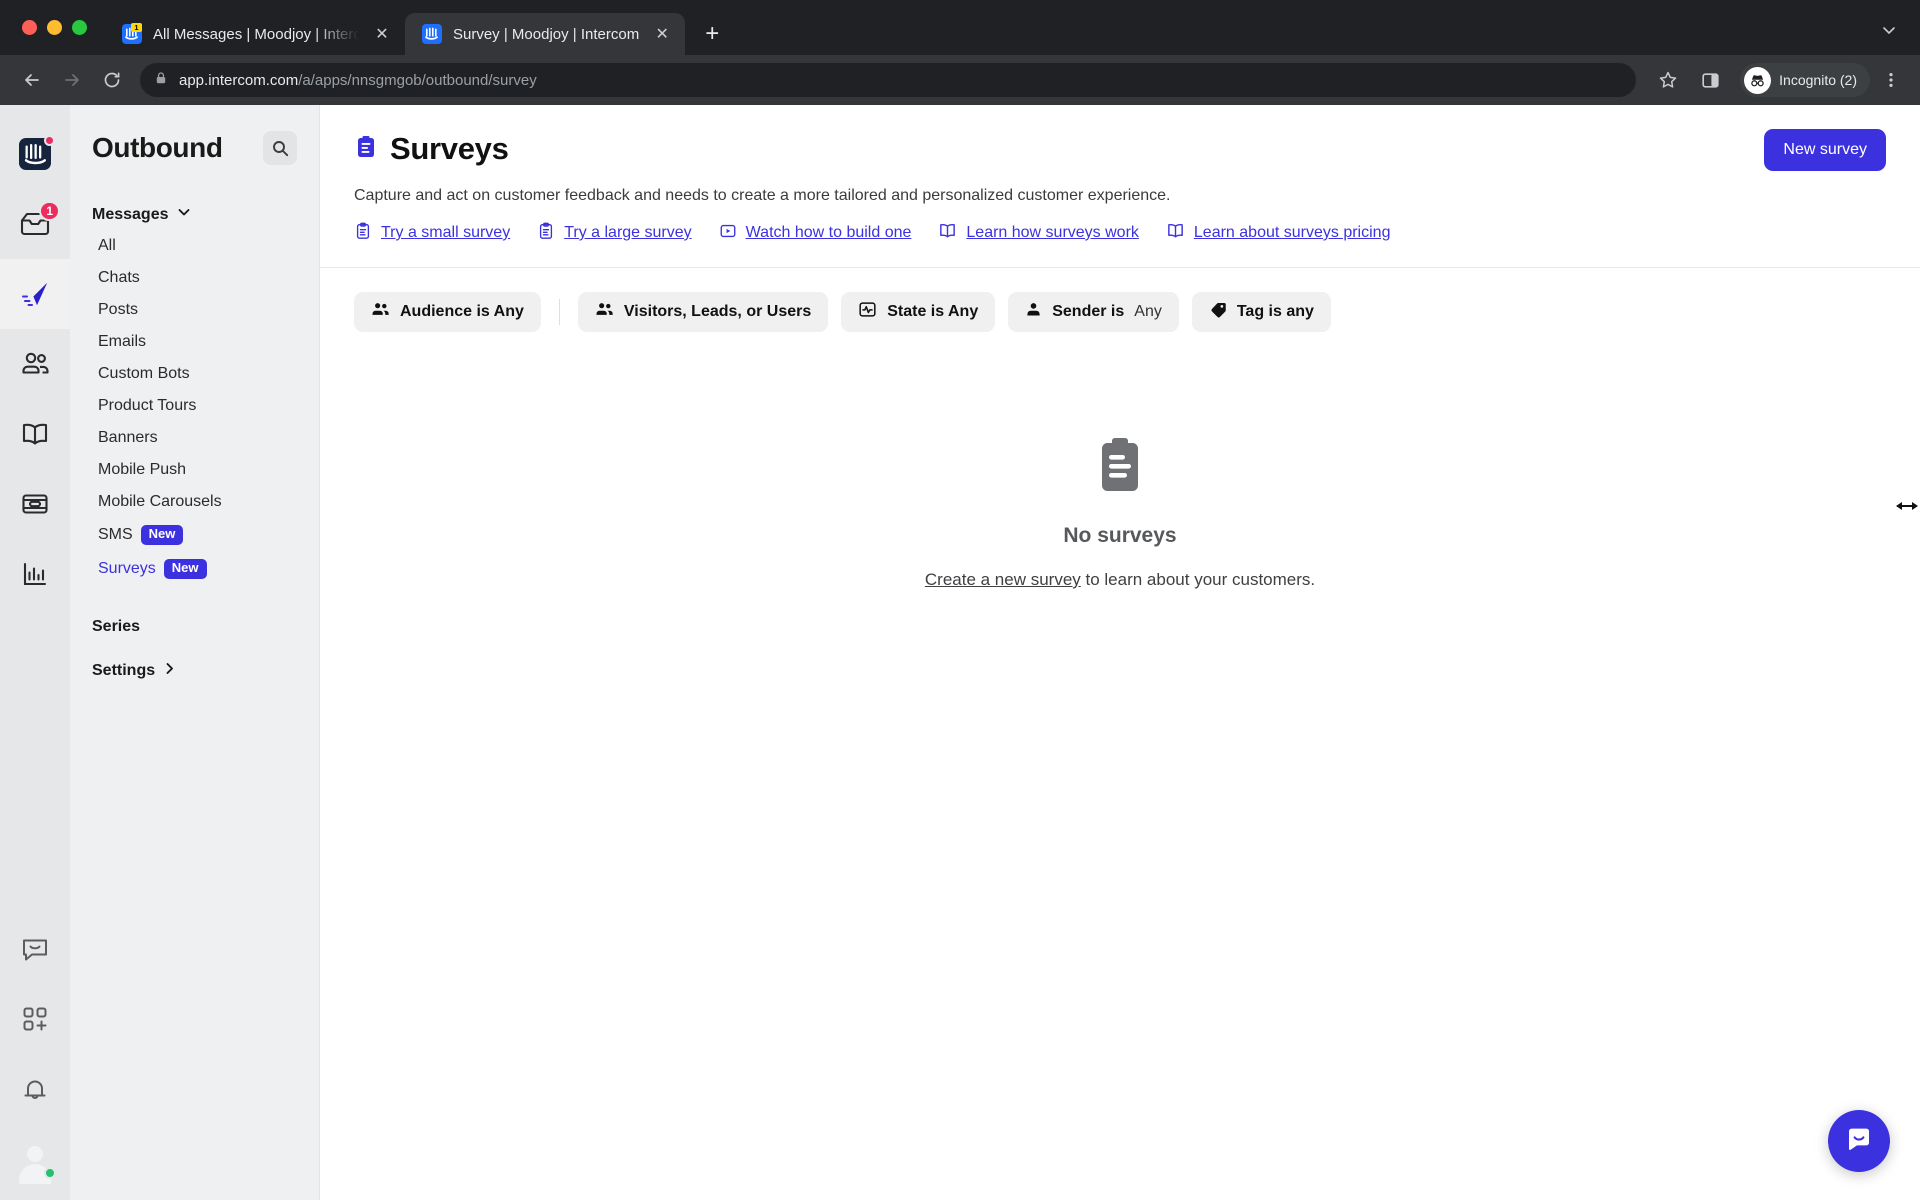  I want to click on browser-menu-button, so click(1891, 80).